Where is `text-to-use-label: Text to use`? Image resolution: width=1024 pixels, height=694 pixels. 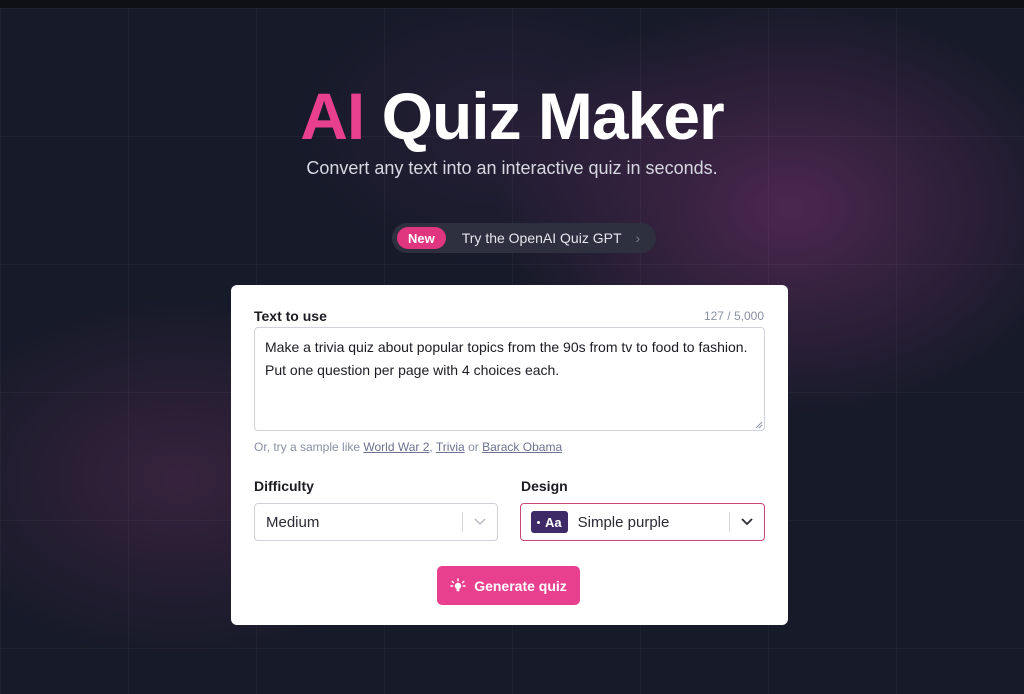 text-to-use-label: Text to use is located at coordinates (290, 316).